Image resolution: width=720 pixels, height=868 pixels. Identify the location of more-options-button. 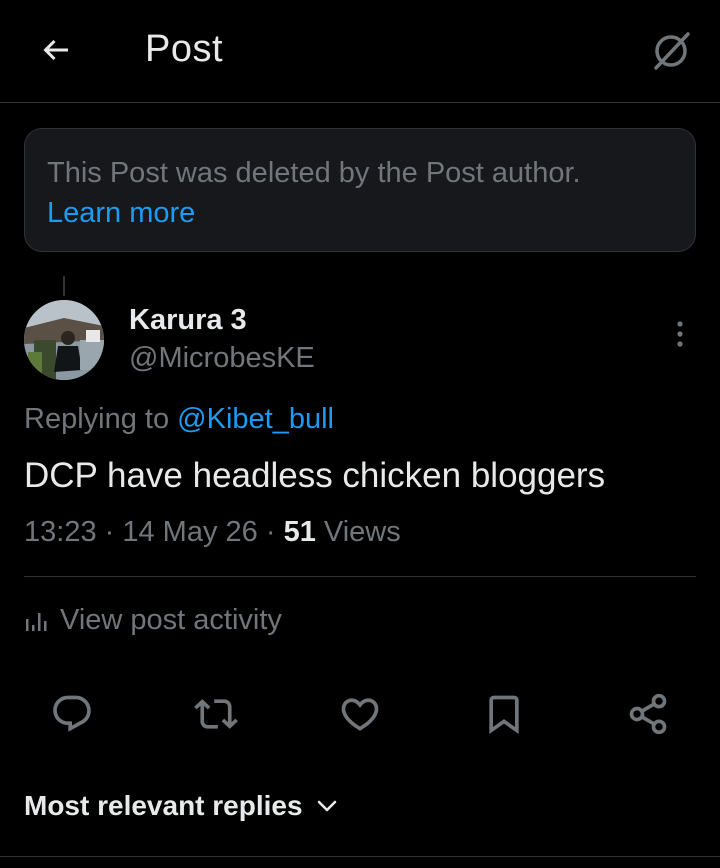
(680, 334).